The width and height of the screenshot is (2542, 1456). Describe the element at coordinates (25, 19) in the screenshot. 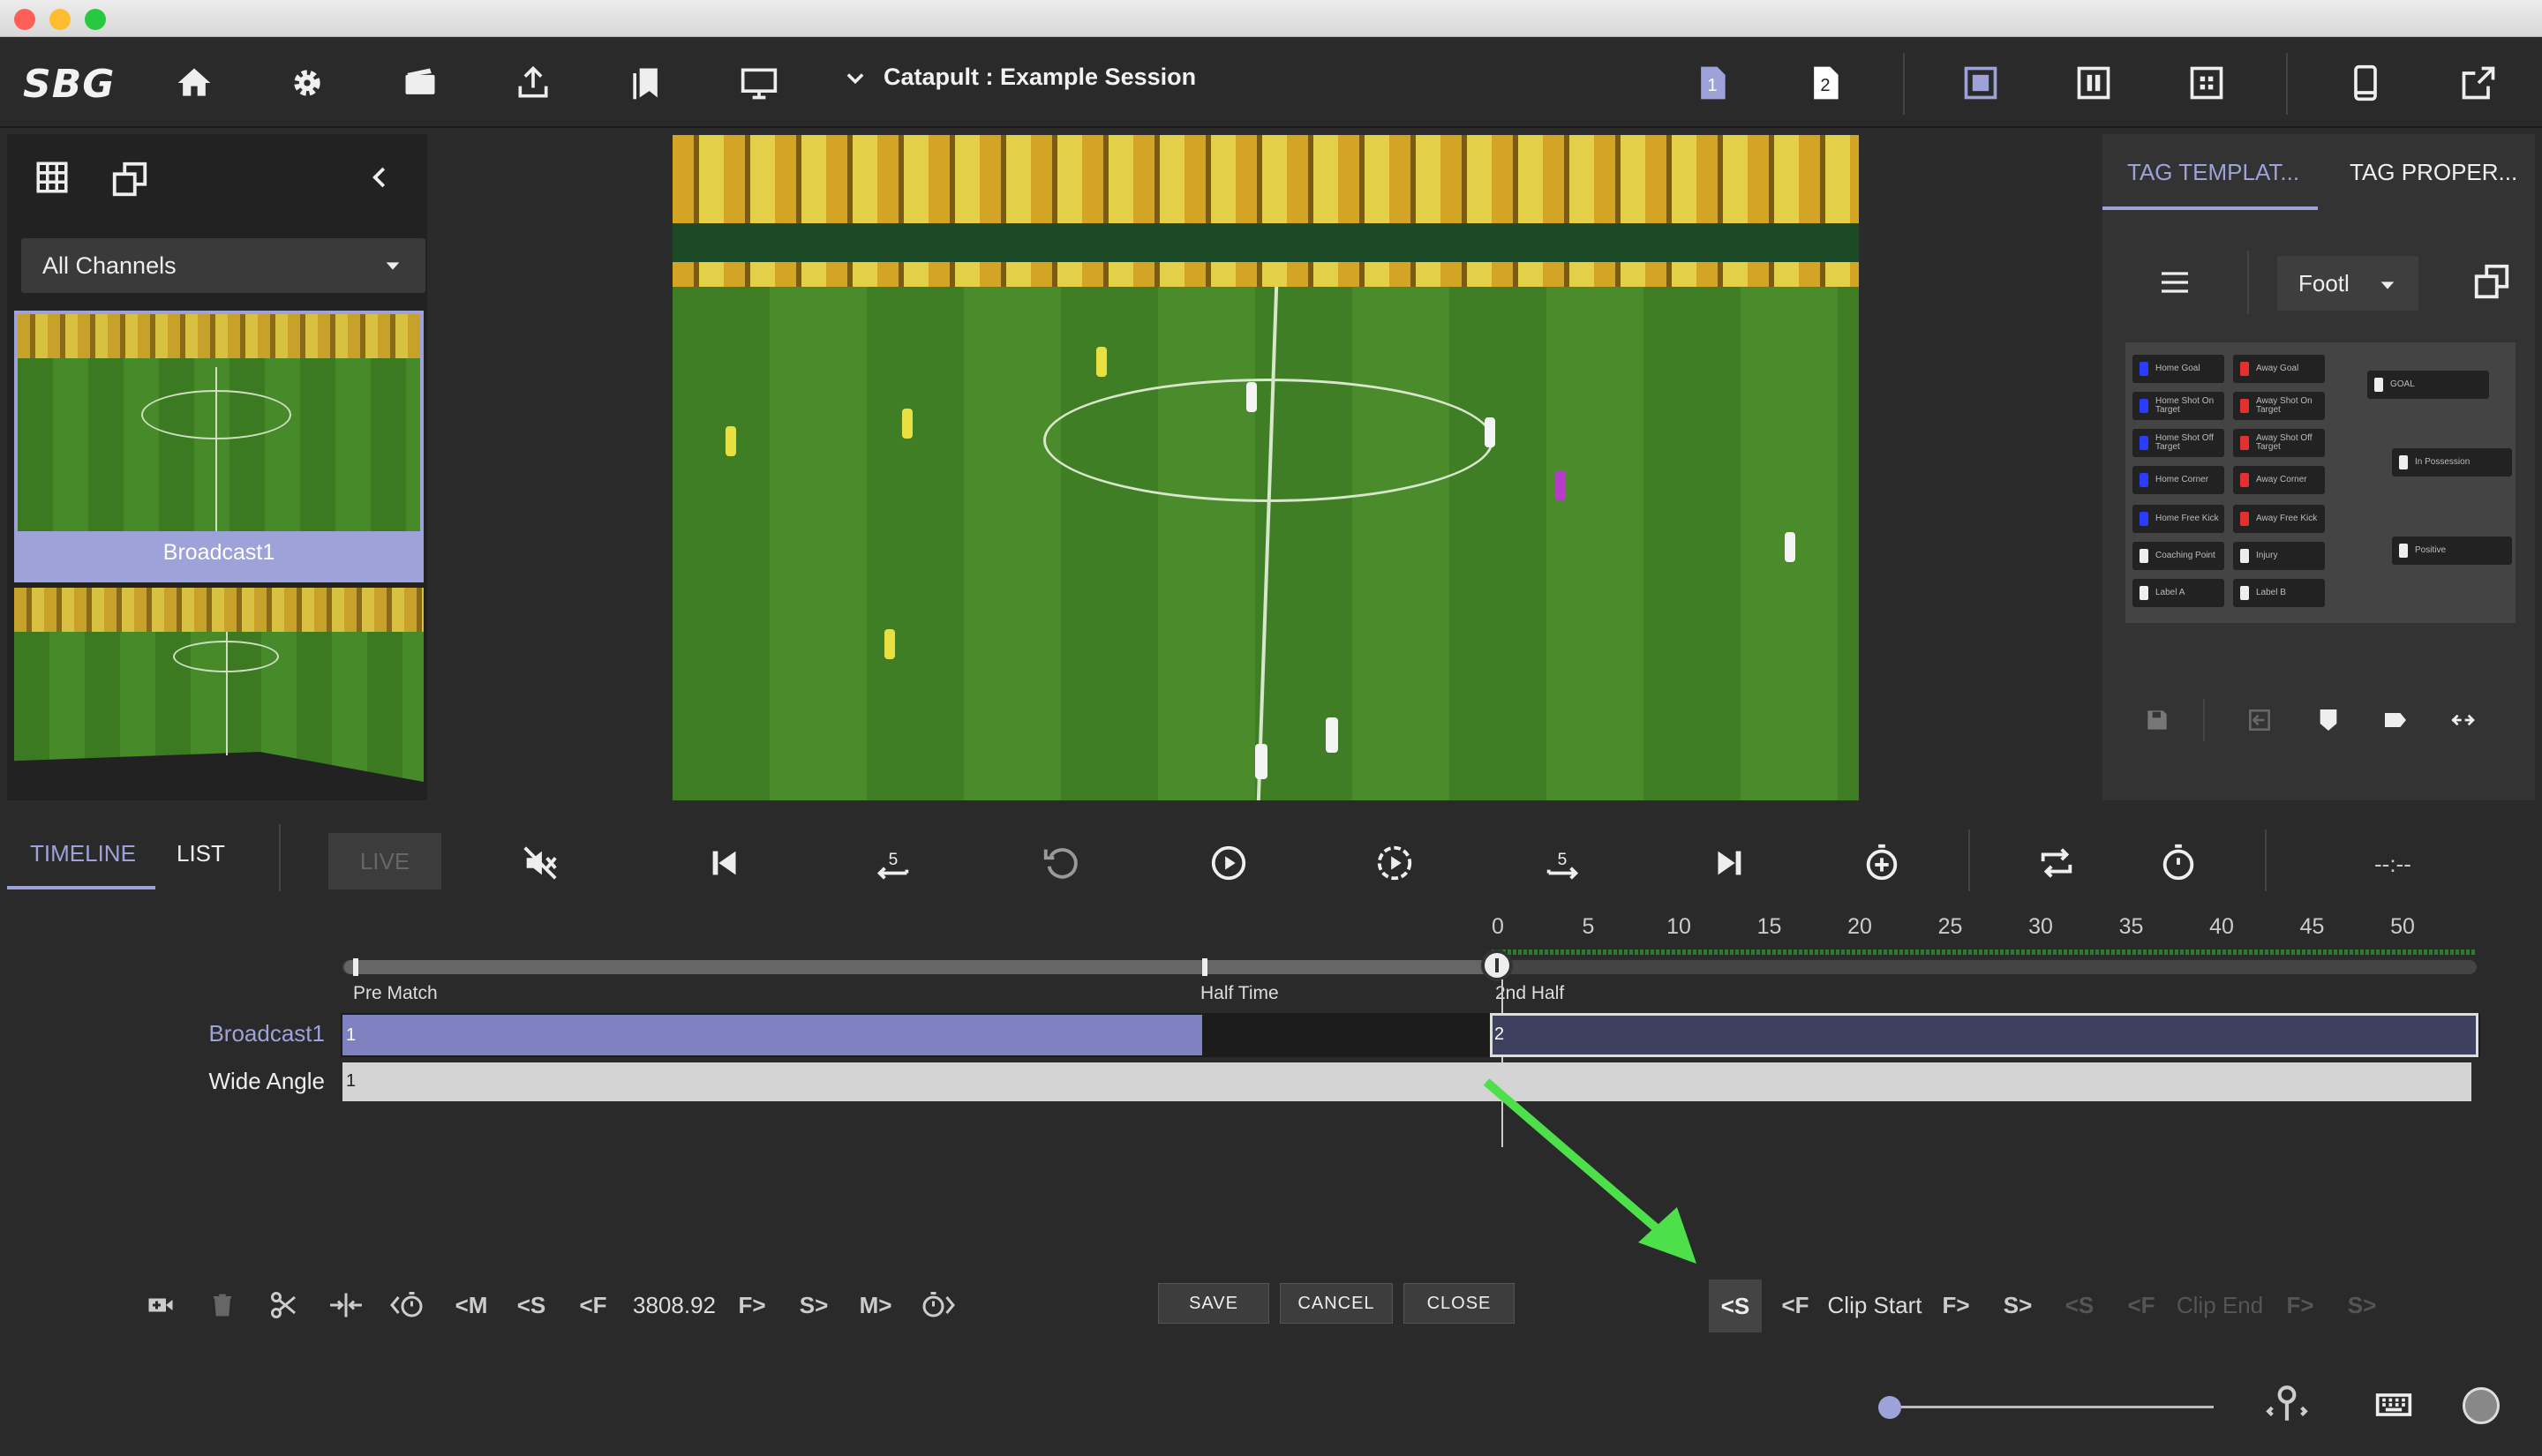

I see `close-window-button` at that location.